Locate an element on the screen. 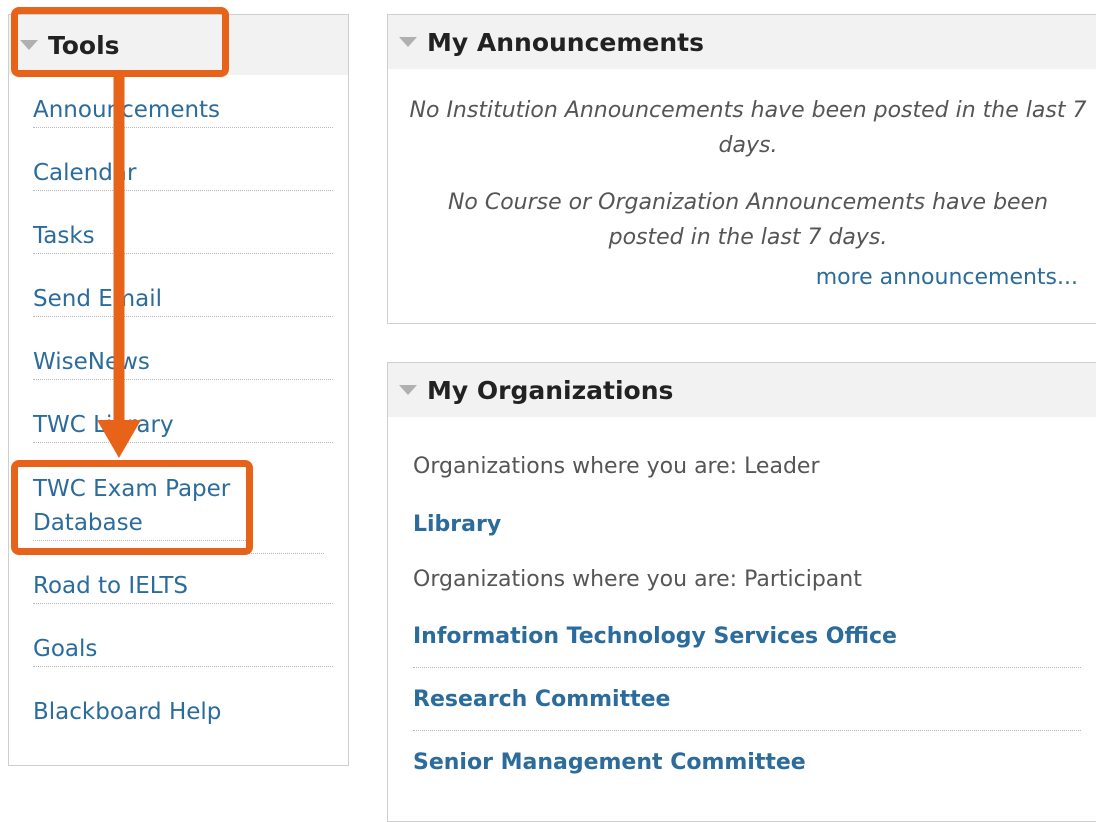  down-arrow-icon is located at coordinates (119, 267).